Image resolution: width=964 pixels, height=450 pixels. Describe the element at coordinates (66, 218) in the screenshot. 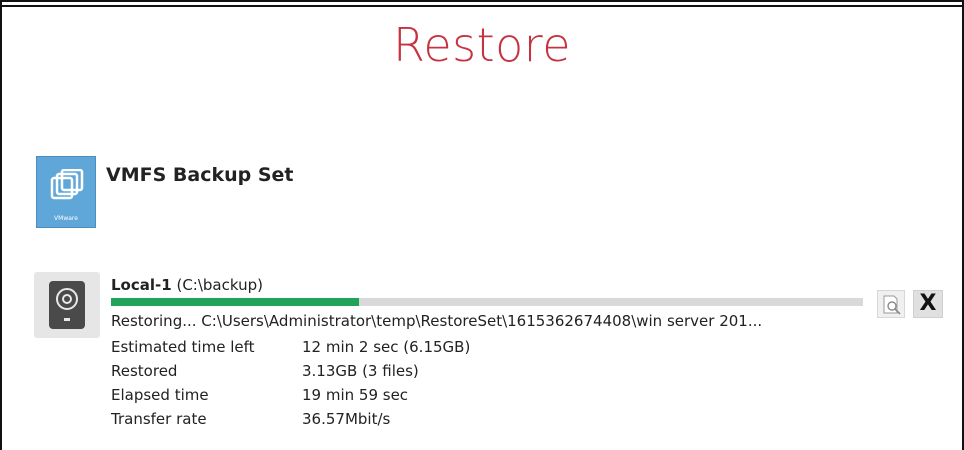

I see `vmware-icon-label: VMware` at that location.